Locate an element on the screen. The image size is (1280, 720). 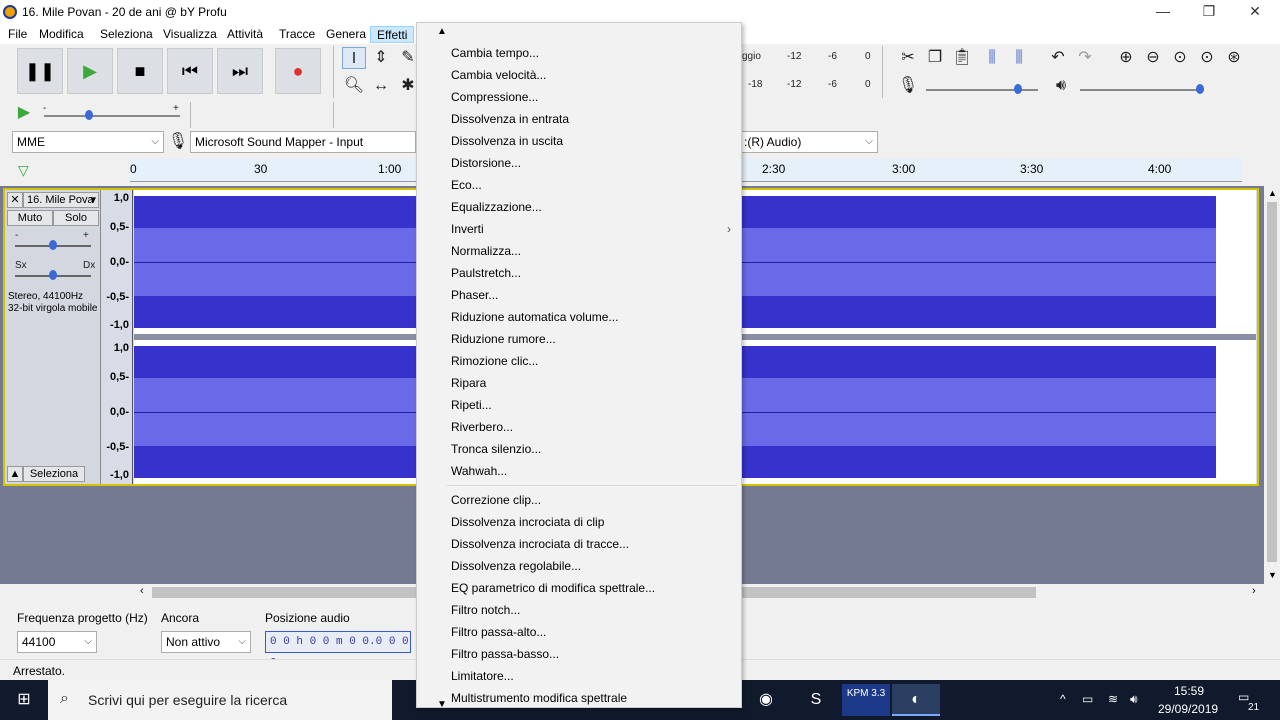
timeshift-tool-icon: ↔ is located at coordinates (381, 86).